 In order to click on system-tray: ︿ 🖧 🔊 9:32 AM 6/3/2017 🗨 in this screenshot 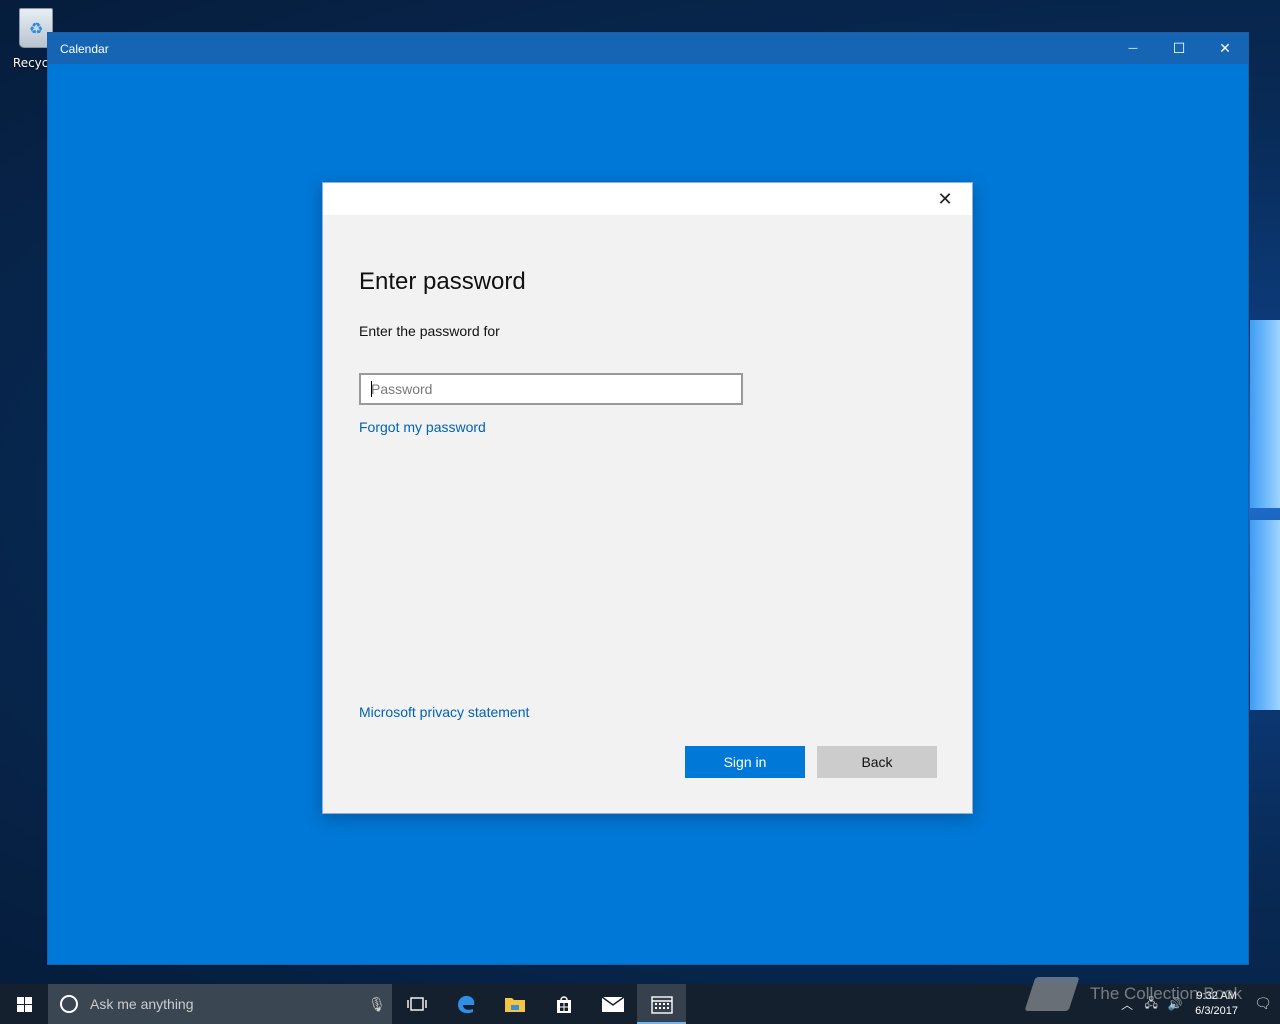, I will do `click(1197, 1004)`.